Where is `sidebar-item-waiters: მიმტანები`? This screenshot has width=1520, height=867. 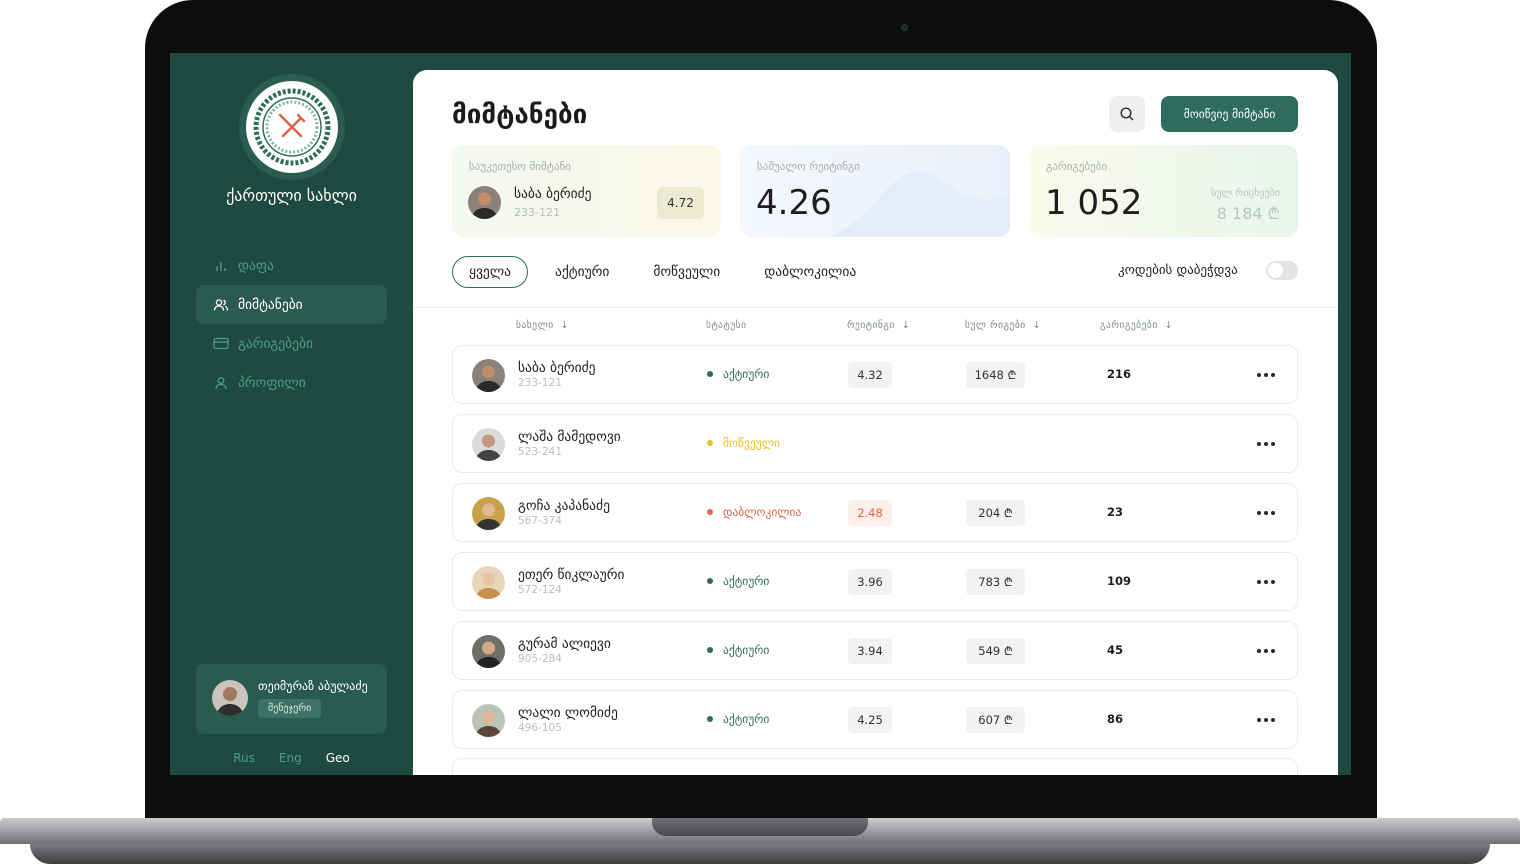
sidebar-item-waiters: მიმტანები is located at coordinates (291, 304).